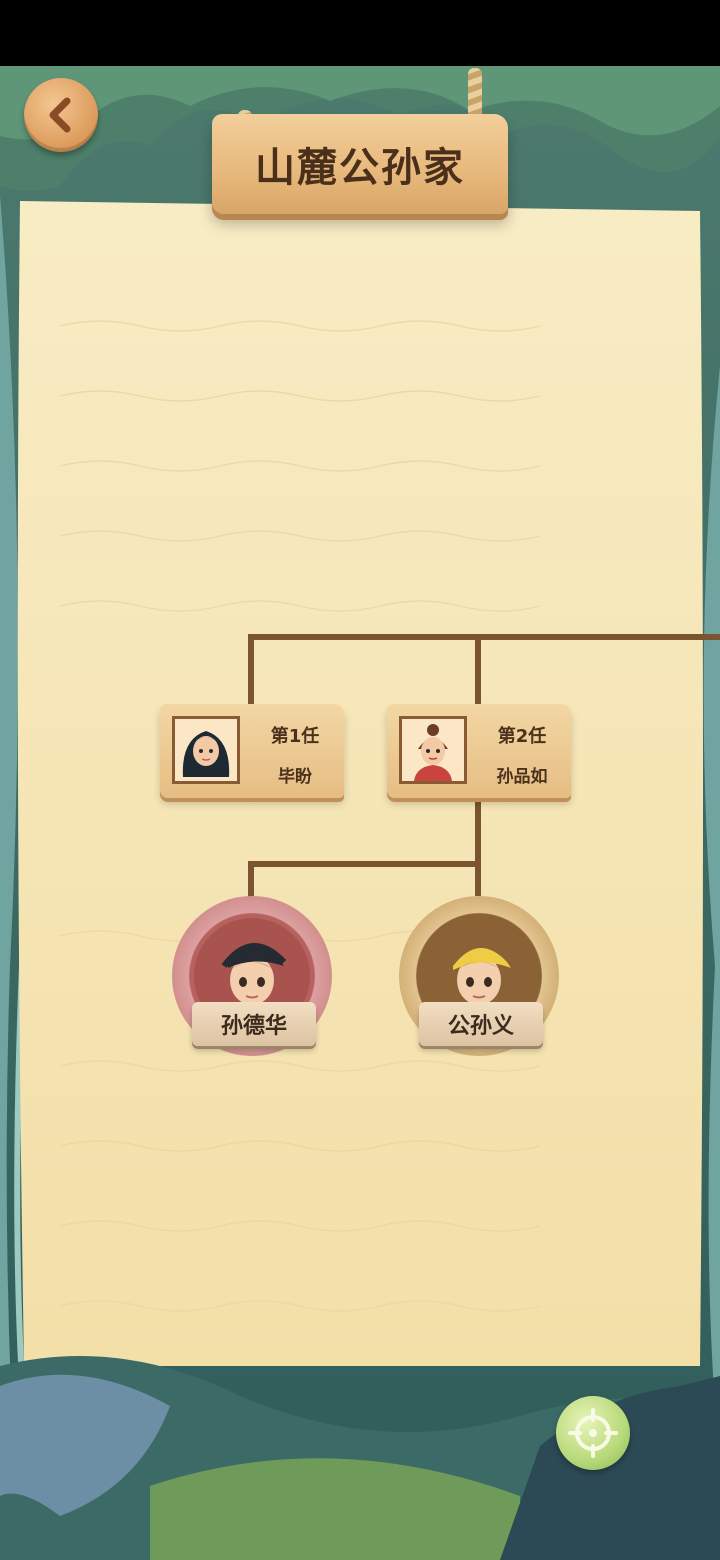 Image resolution: width=720 pixels, height=1560 pixels. I want to click on back-chevron-icon, so click(60, 115).